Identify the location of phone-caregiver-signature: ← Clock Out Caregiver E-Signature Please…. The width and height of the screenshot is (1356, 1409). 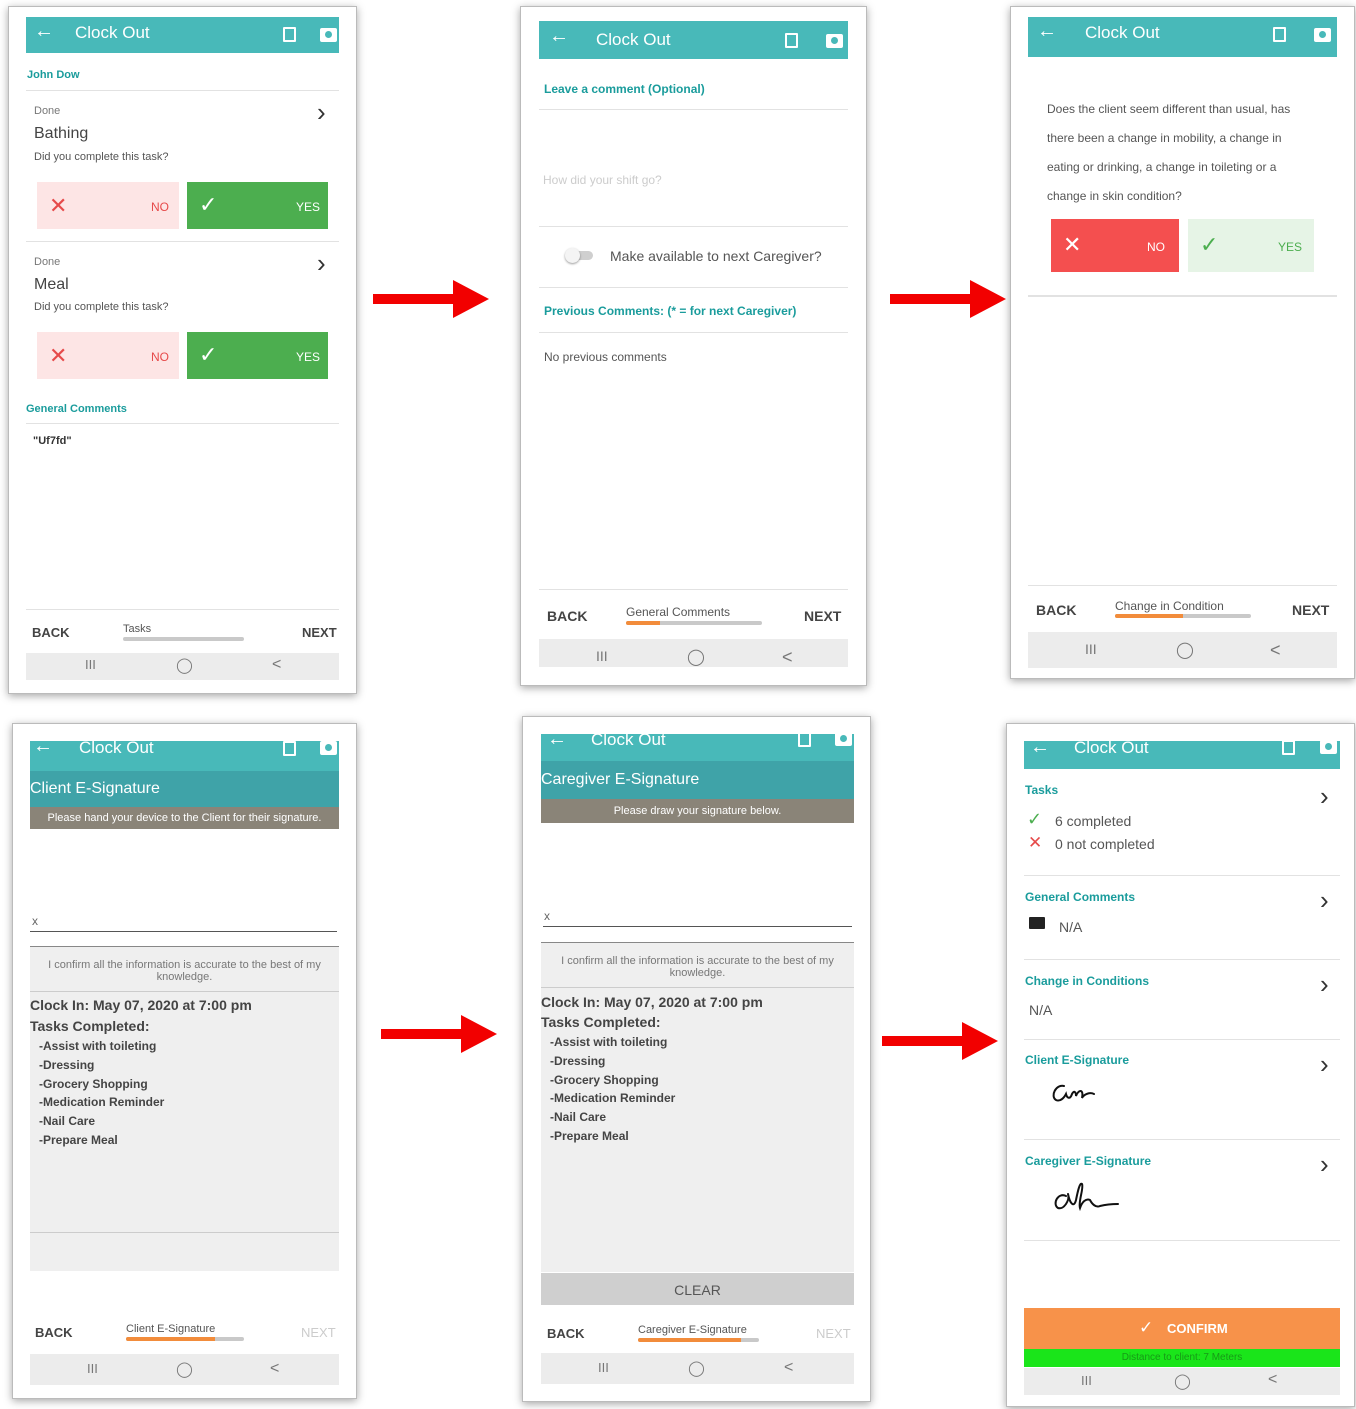
(696, 1059).